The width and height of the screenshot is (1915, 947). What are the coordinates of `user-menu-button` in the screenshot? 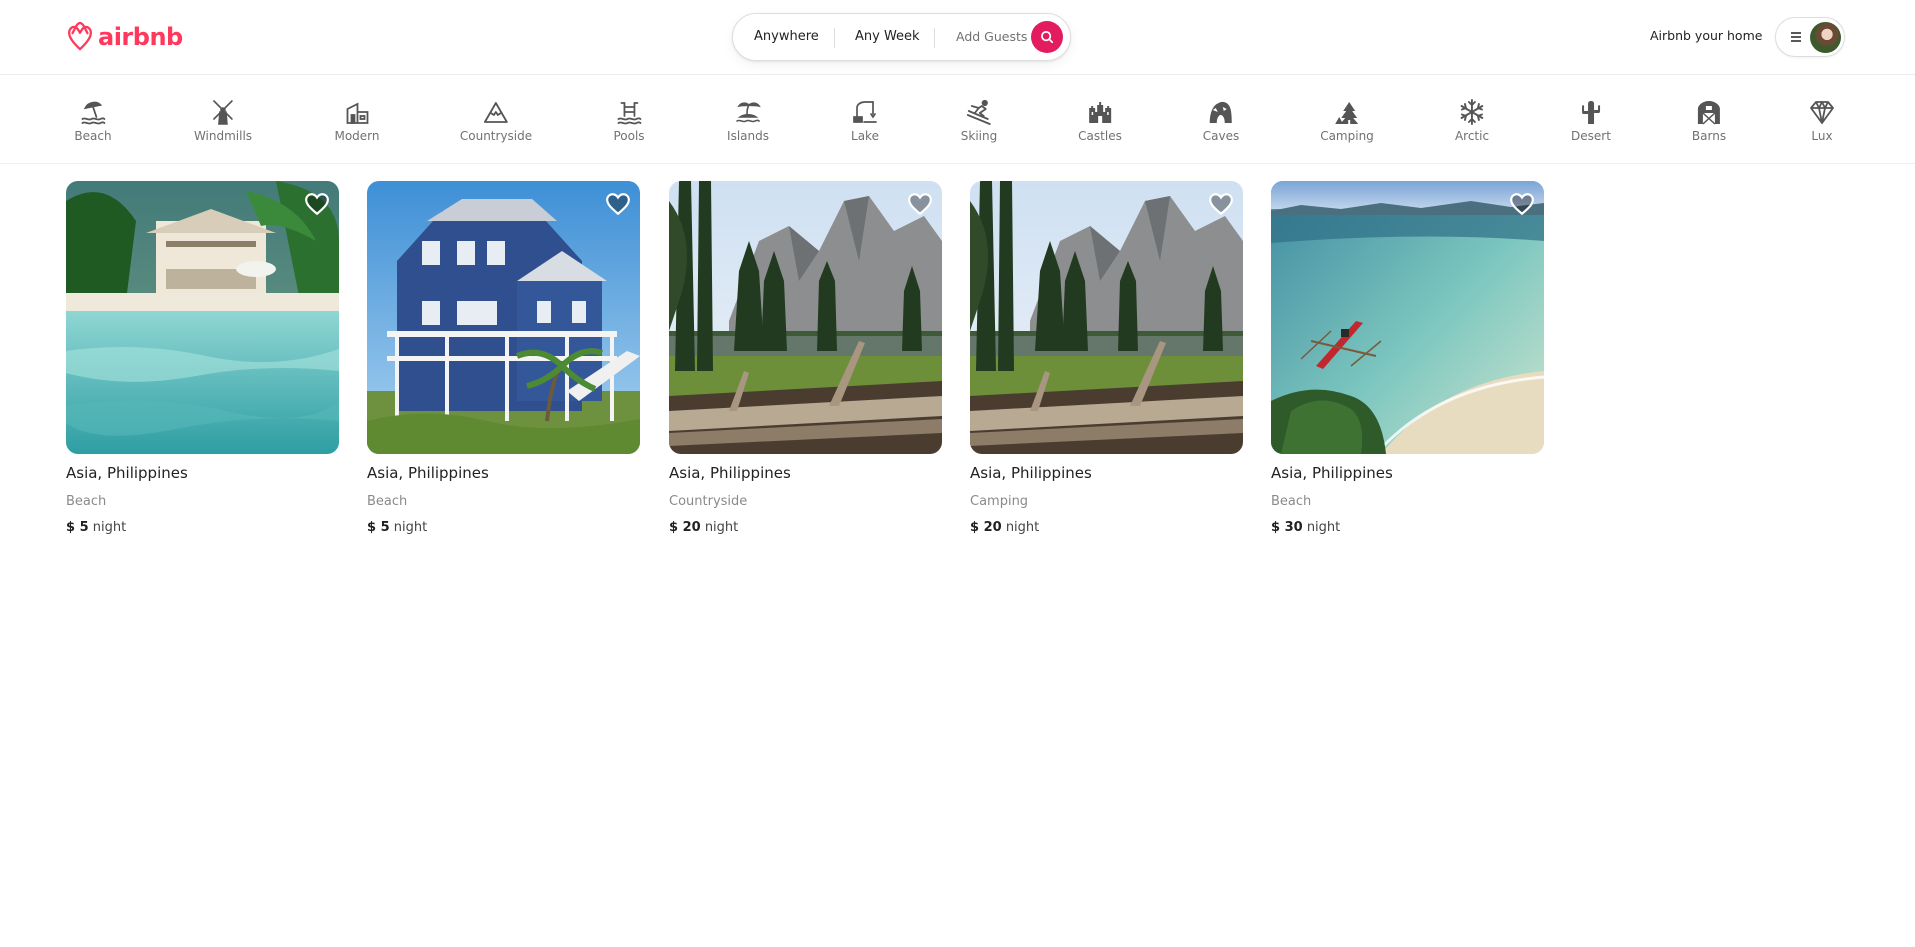 It's located at (1810, 37).